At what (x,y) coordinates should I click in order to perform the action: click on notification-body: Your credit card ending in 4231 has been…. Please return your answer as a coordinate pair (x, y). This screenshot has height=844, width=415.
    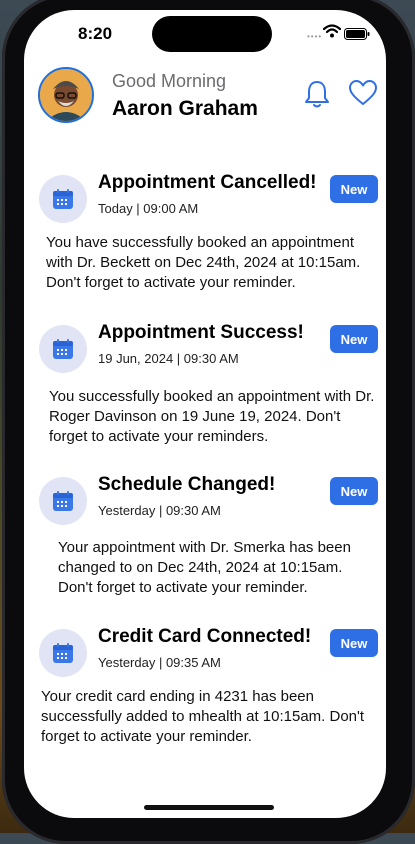
    Looking at the image, I should click on (203, 716).